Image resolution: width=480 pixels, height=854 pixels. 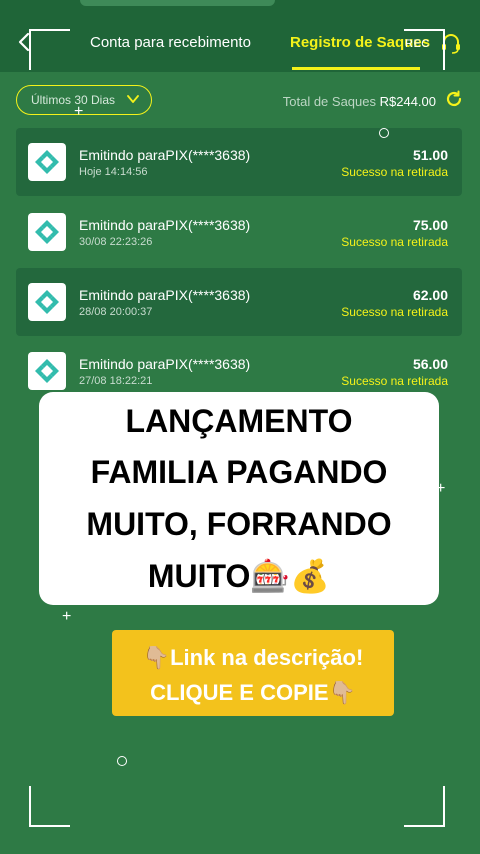 What do you see at coordinates (116, 242) in the screenshot?
I see `transaction-time: 30/08 22:23:26` at bounding box center [116, 242].